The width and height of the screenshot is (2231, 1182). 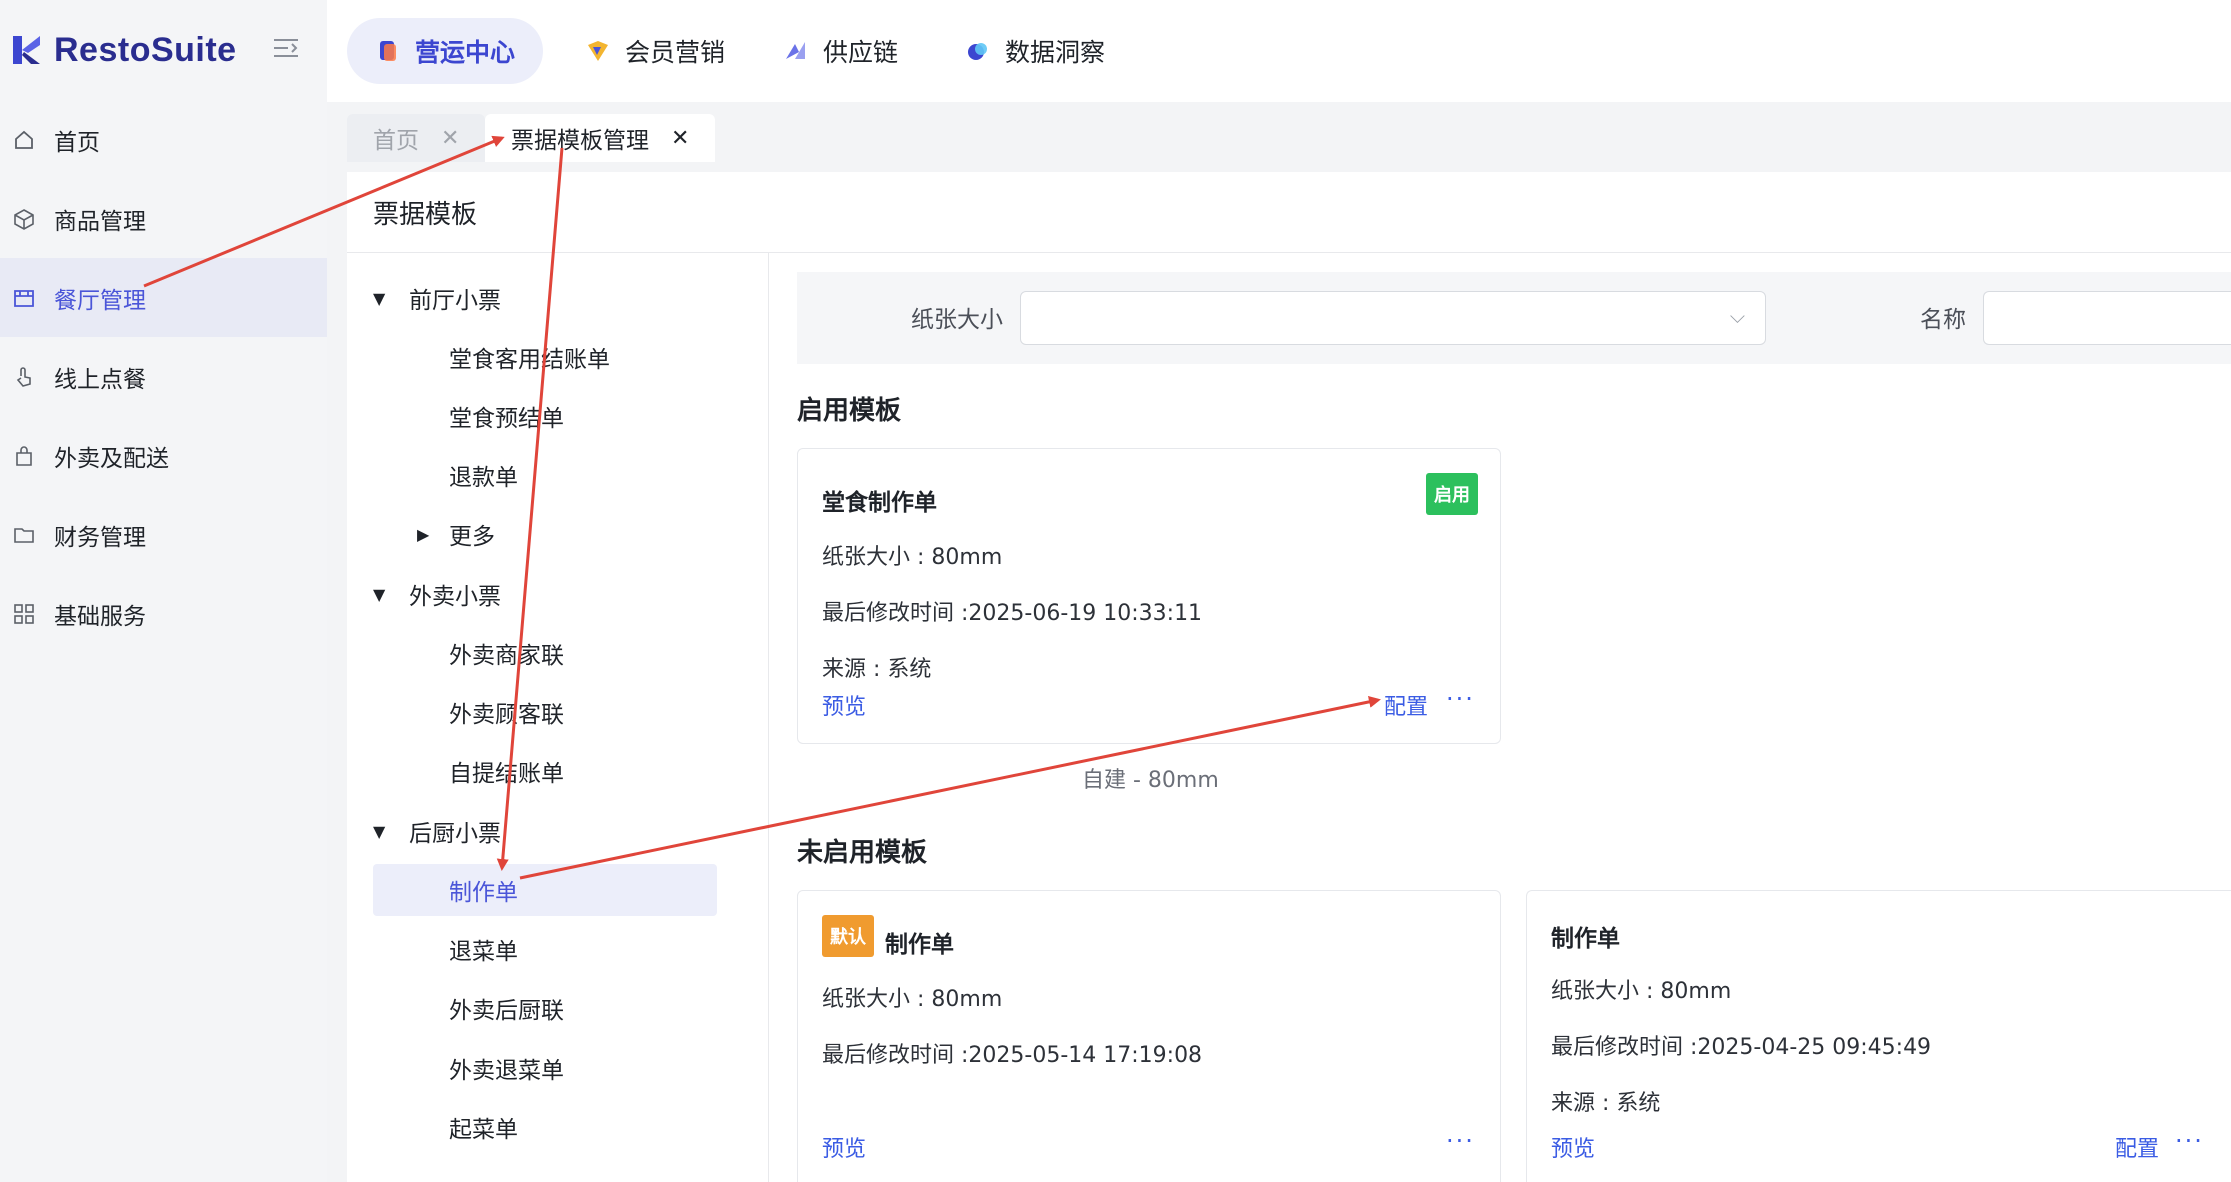 I want to click on sidebar-item-delivery: 外卖及配送, so click(x=163, y=455).